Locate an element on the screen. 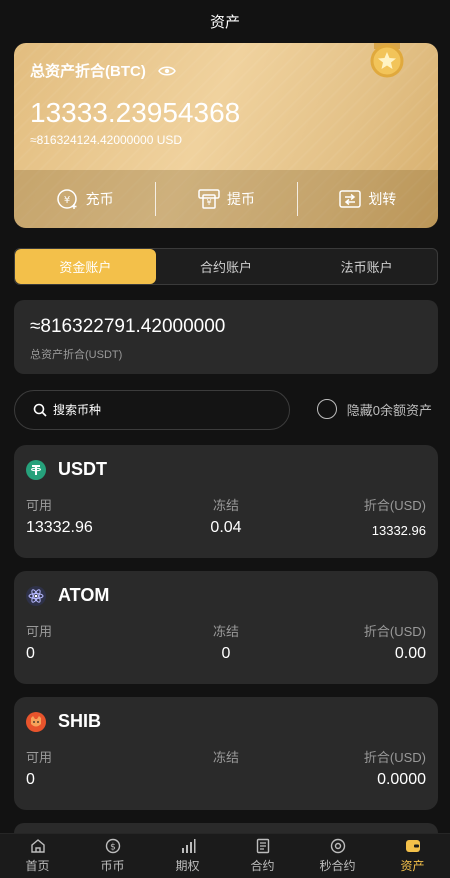 The width and height of the screenshot is (450, 878). withdraw-button: ¥ 提币 is located at coordinates (225, 199).